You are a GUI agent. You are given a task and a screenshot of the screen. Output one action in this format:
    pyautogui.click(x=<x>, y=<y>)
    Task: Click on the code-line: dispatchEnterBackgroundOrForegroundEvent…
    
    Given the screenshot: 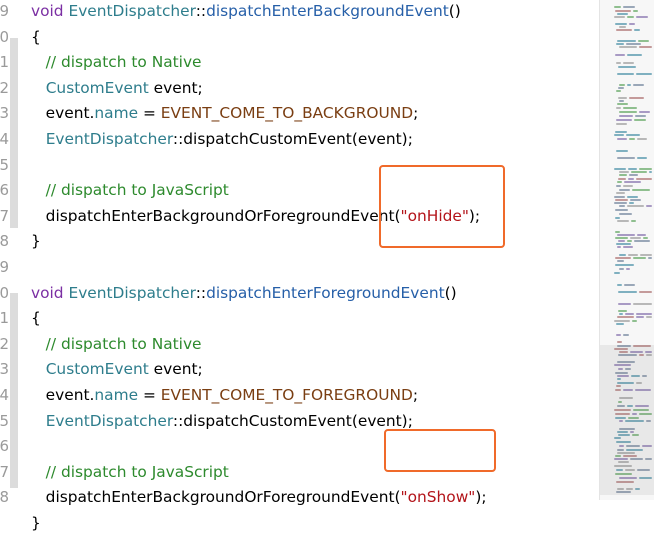 What is the action you would take?
    pyautogui.click(x=259, y=498)
    